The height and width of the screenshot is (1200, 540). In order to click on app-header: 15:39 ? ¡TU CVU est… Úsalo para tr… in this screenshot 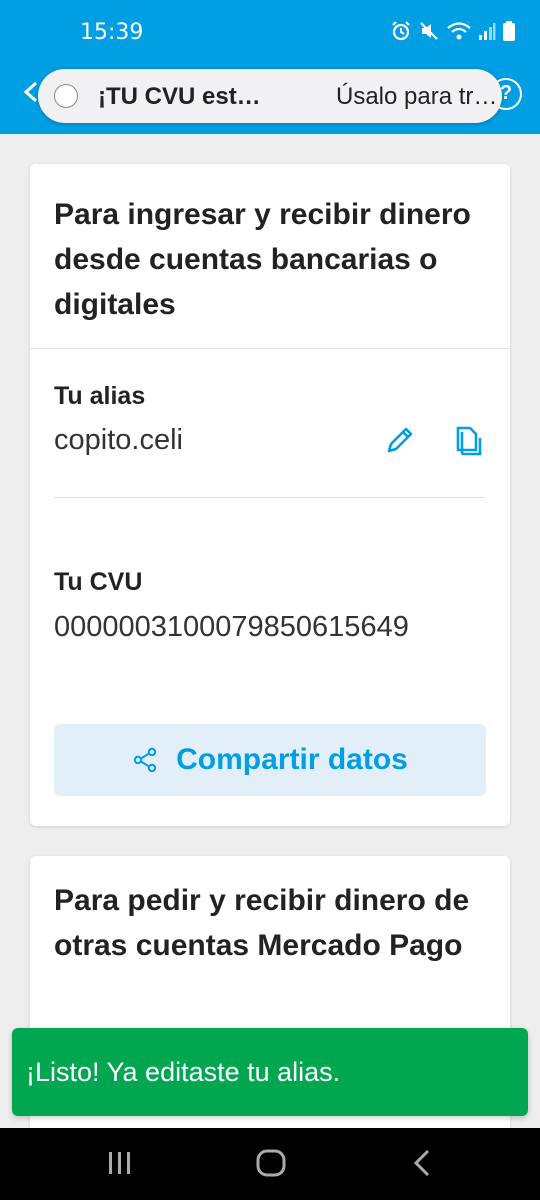, I will do `click(270, 67)`.